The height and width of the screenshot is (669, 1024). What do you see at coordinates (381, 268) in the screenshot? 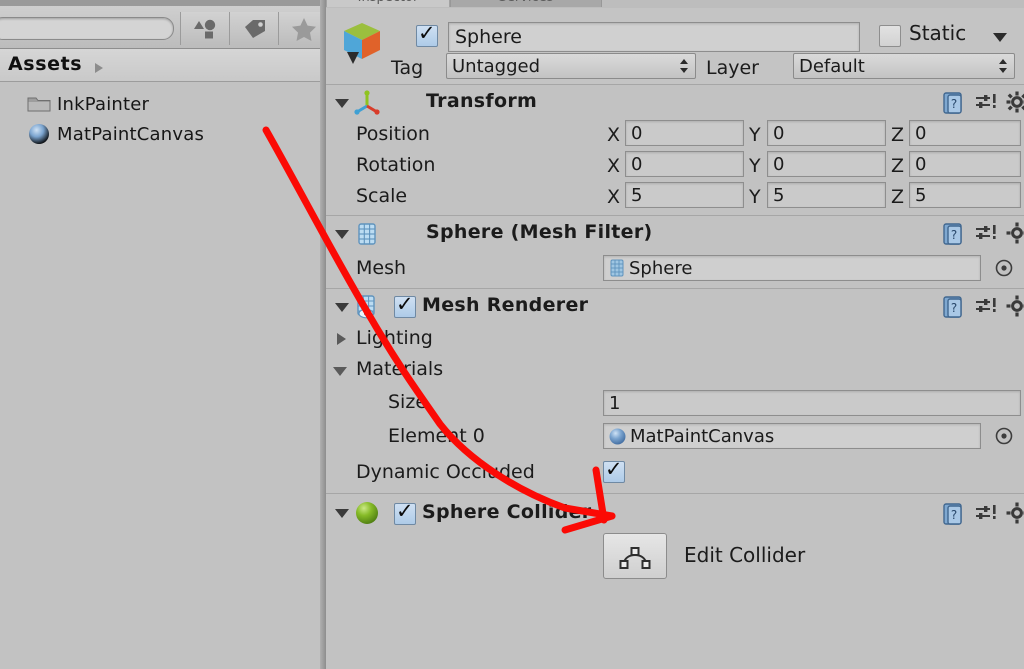
I see `property-label: Mesh` at bounding box center [381, 268].